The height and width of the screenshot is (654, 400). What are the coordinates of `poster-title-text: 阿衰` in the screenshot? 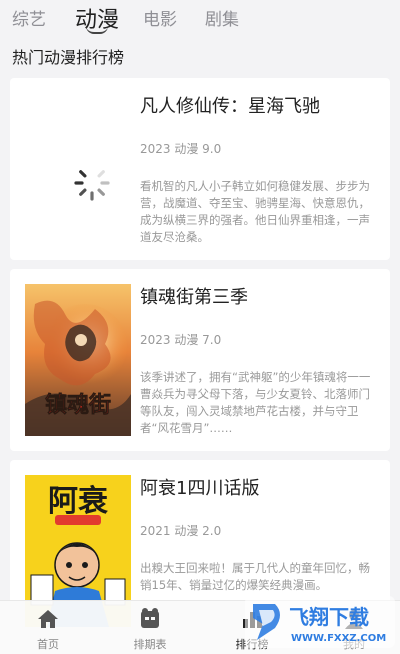 It's located at (78, 501).